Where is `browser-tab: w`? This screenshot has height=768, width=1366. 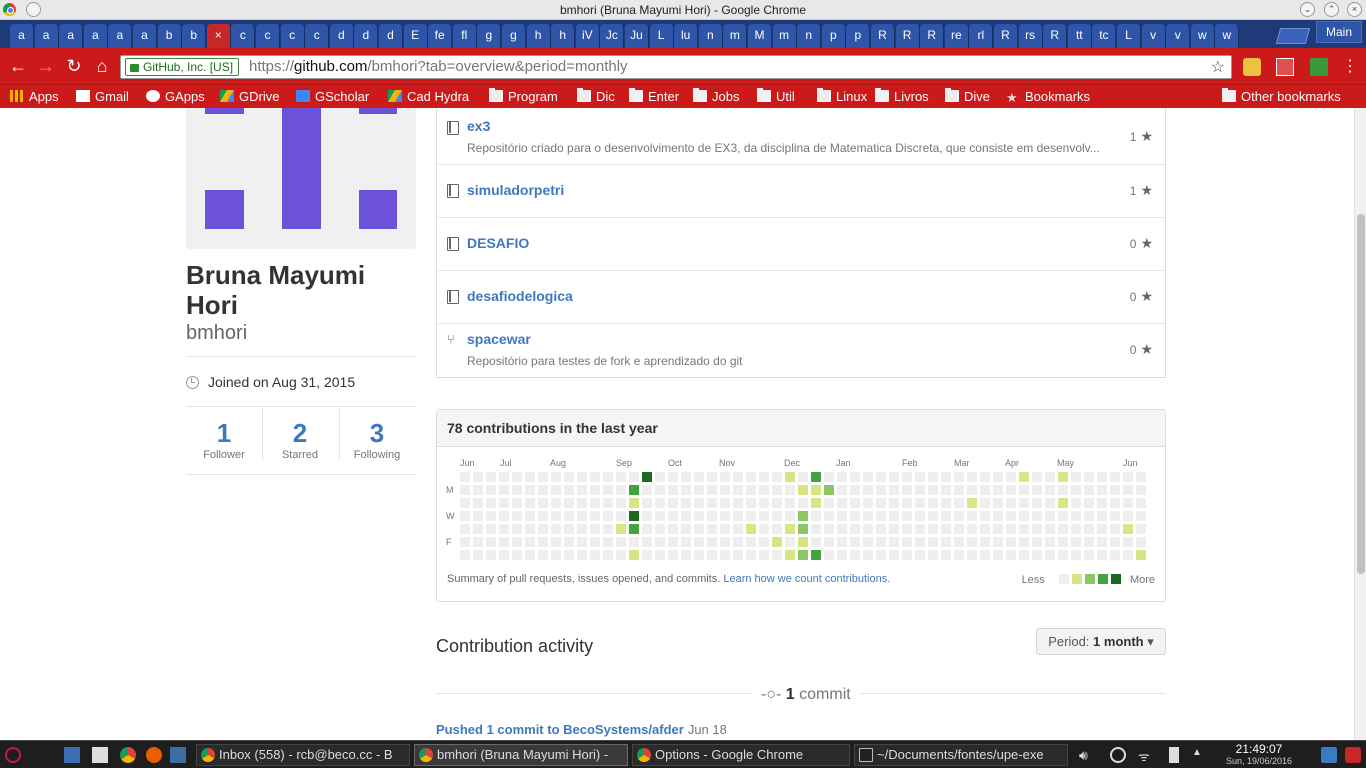 browser-tab: w is located at coordinates (1202, 36).